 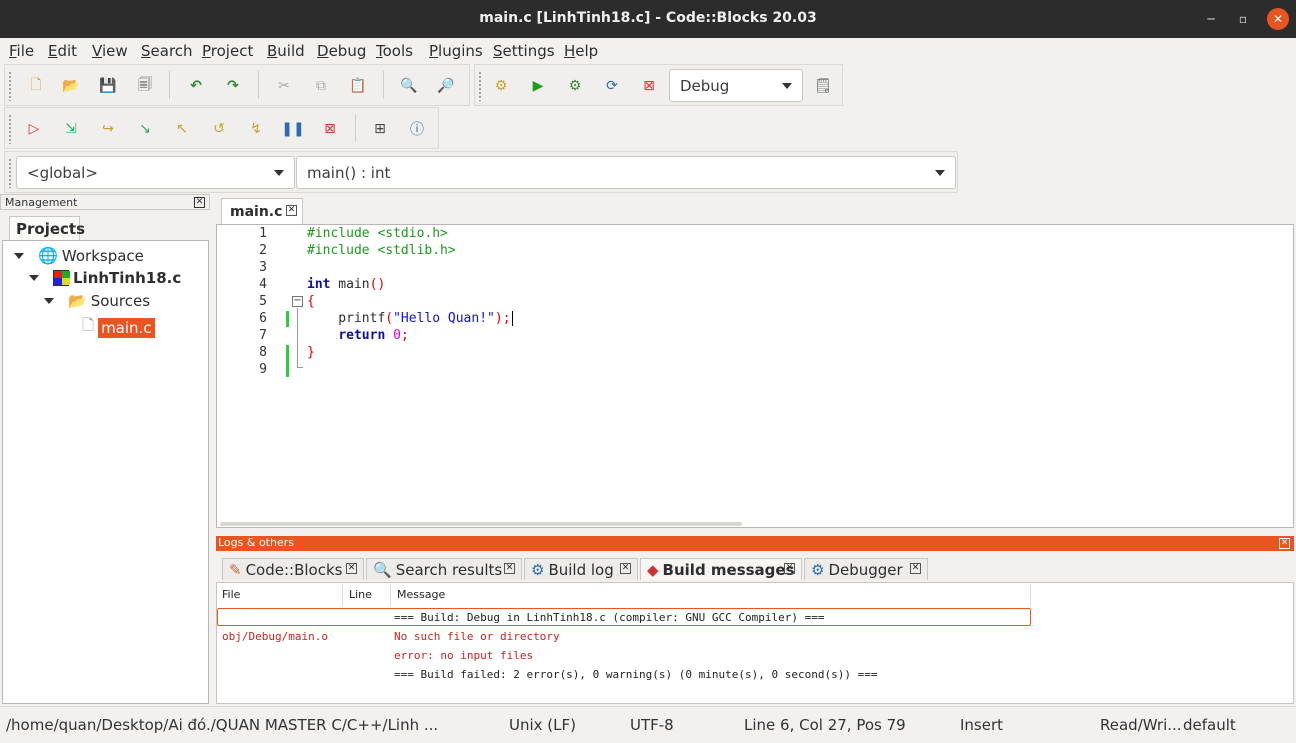 What do you see at coordinates (612, 86) in the screenshot?
I see `rebuild-icon: ⟳` at bounding box center [612, 86].